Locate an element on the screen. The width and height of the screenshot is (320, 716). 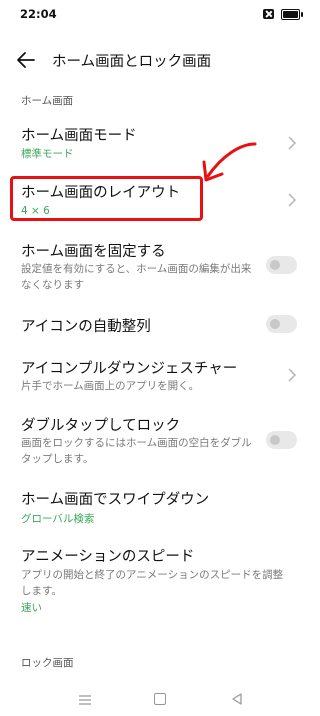
row-swipe-down: ホーム画面でスワイプダウン グローバル検索 is located at coordinates (159, 508).